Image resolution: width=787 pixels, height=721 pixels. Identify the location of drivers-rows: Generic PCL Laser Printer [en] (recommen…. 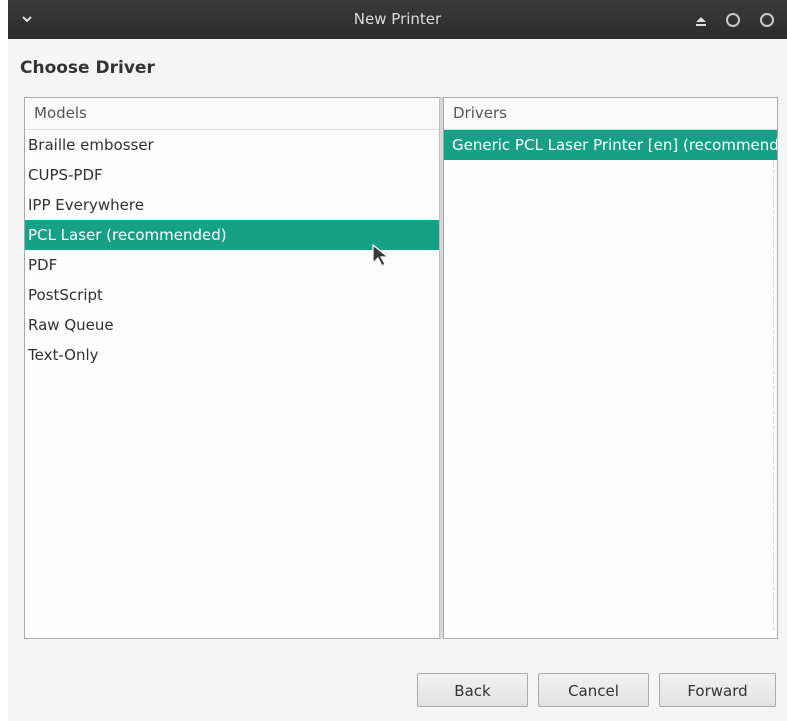
(610, 145).